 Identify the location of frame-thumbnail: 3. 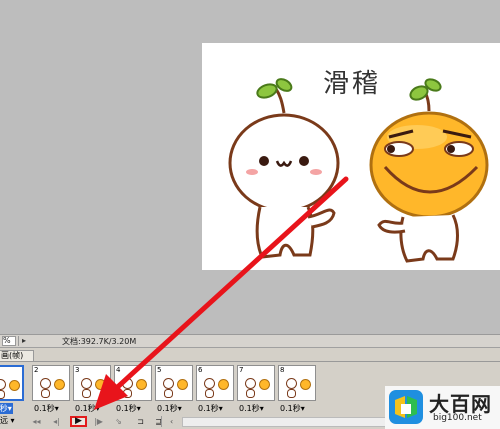
(92, 383).